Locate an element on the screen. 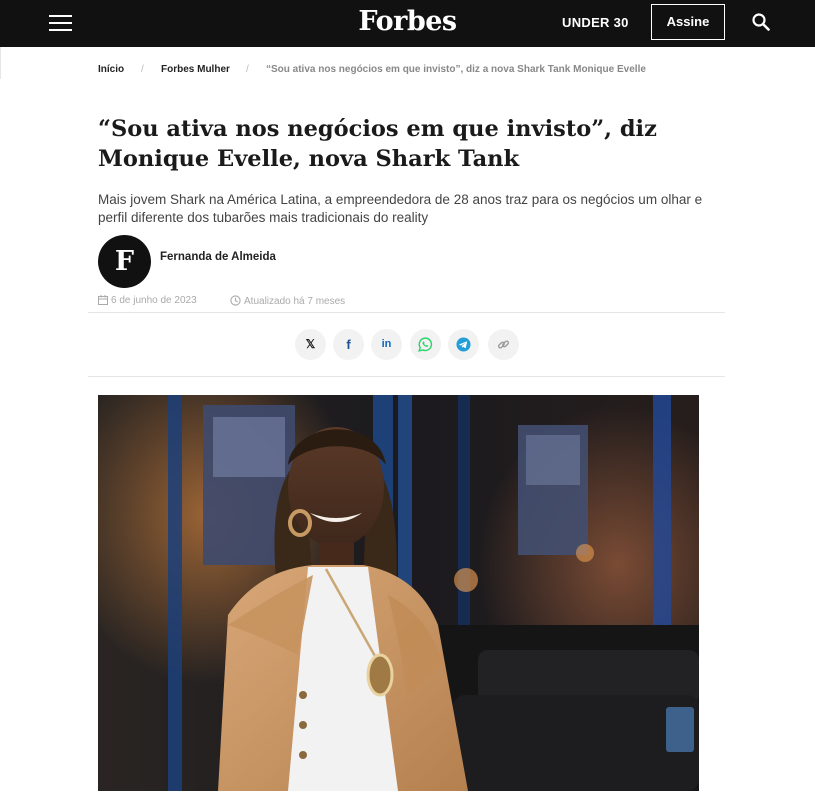 This screenshot has height=802, width=815. clock-icon is located at coordinates (235, 302).